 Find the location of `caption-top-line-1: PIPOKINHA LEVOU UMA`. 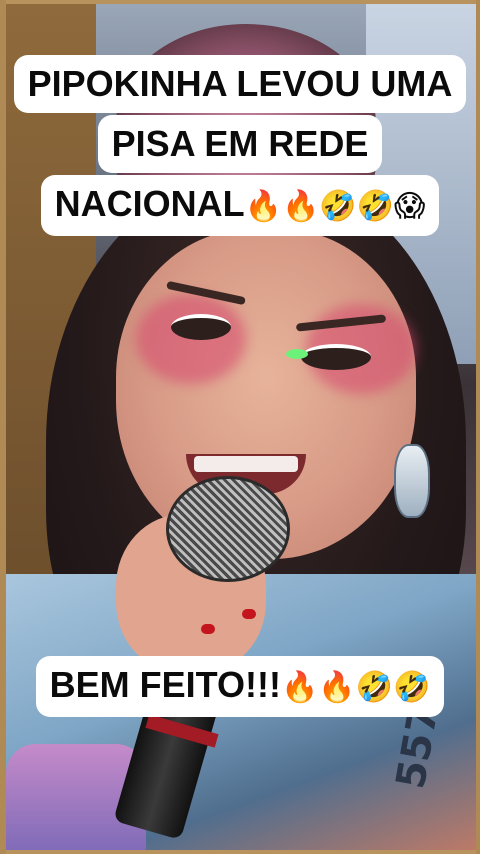

caption-top-line-1: PIPOKINHA LEVOU UMA is located at coordinates (240, 84).